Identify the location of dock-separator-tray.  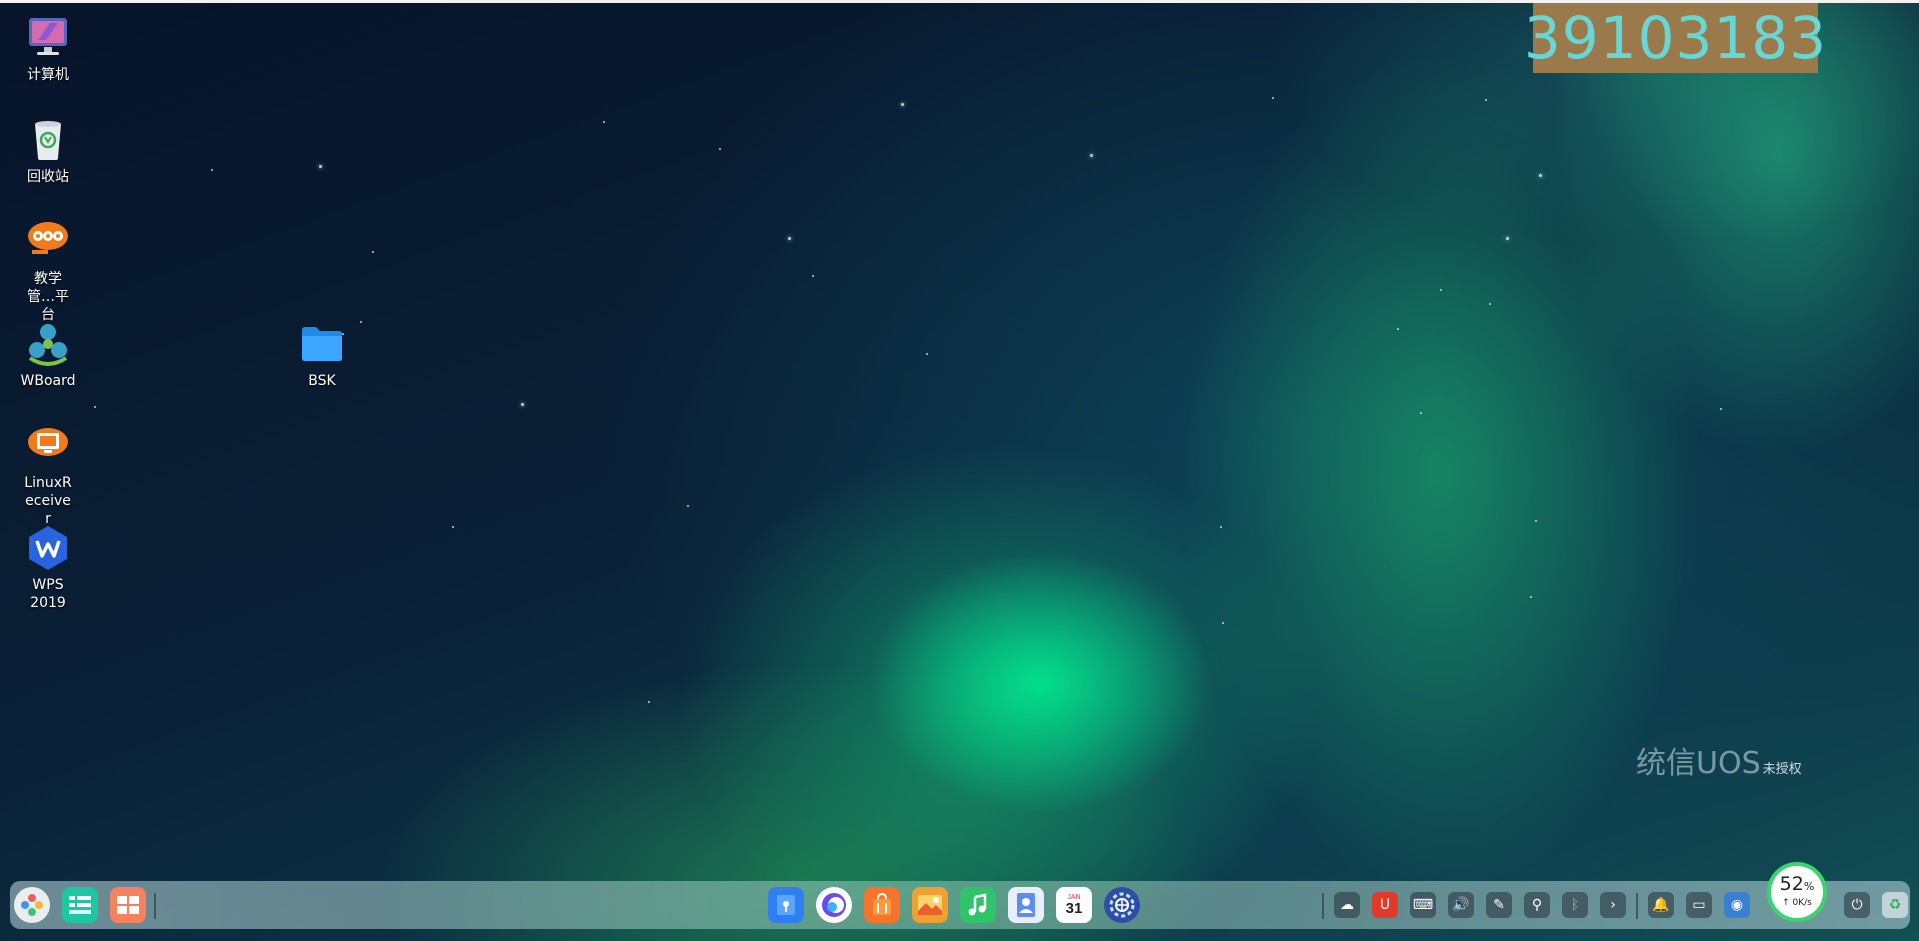
(1323, 906).